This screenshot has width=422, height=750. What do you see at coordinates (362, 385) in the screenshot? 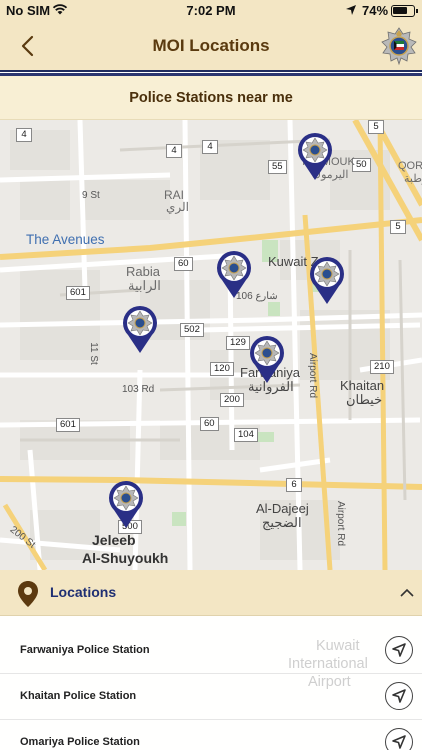
I see `map-label-khaitan: Khaitan` at bounding box center [362, 385].